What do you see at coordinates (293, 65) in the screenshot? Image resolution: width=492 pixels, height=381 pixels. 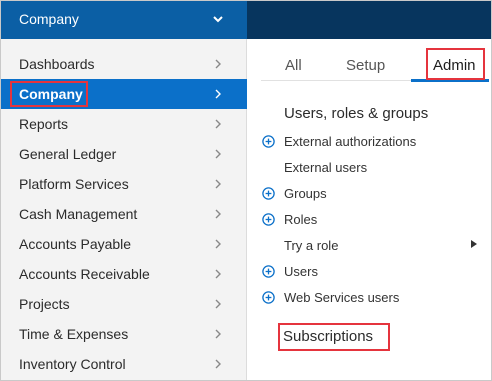 I see `tab-all: All` at bounding box center [293, 65].